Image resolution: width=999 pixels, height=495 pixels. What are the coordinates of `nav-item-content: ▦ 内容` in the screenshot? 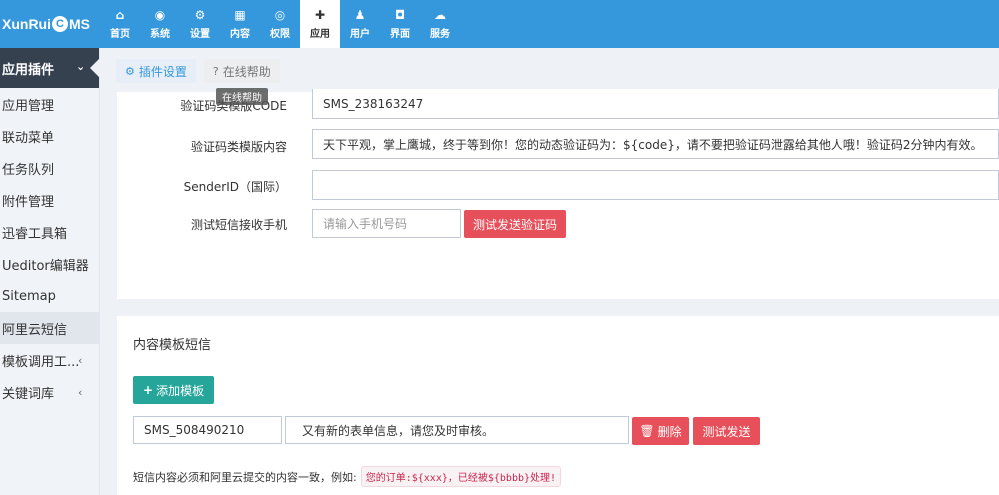 It's located at (240, 24).